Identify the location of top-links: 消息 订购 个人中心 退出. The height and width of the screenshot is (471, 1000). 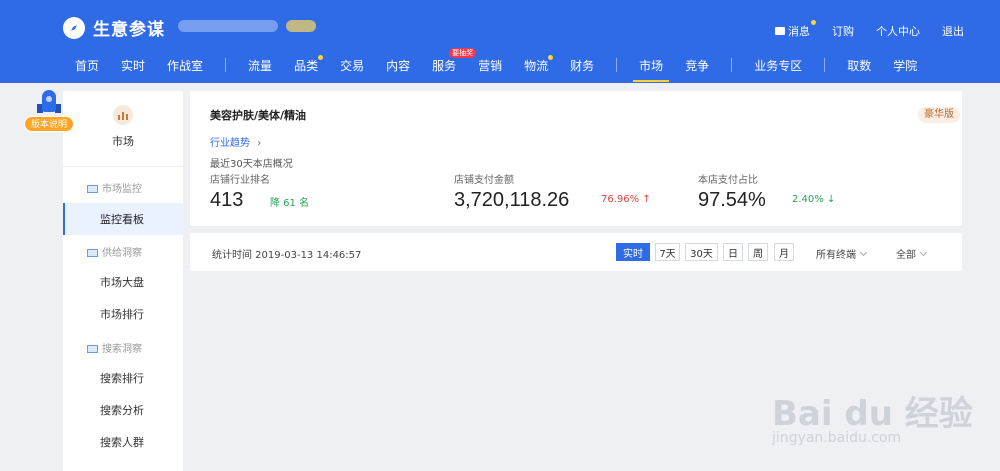
(858, 29).